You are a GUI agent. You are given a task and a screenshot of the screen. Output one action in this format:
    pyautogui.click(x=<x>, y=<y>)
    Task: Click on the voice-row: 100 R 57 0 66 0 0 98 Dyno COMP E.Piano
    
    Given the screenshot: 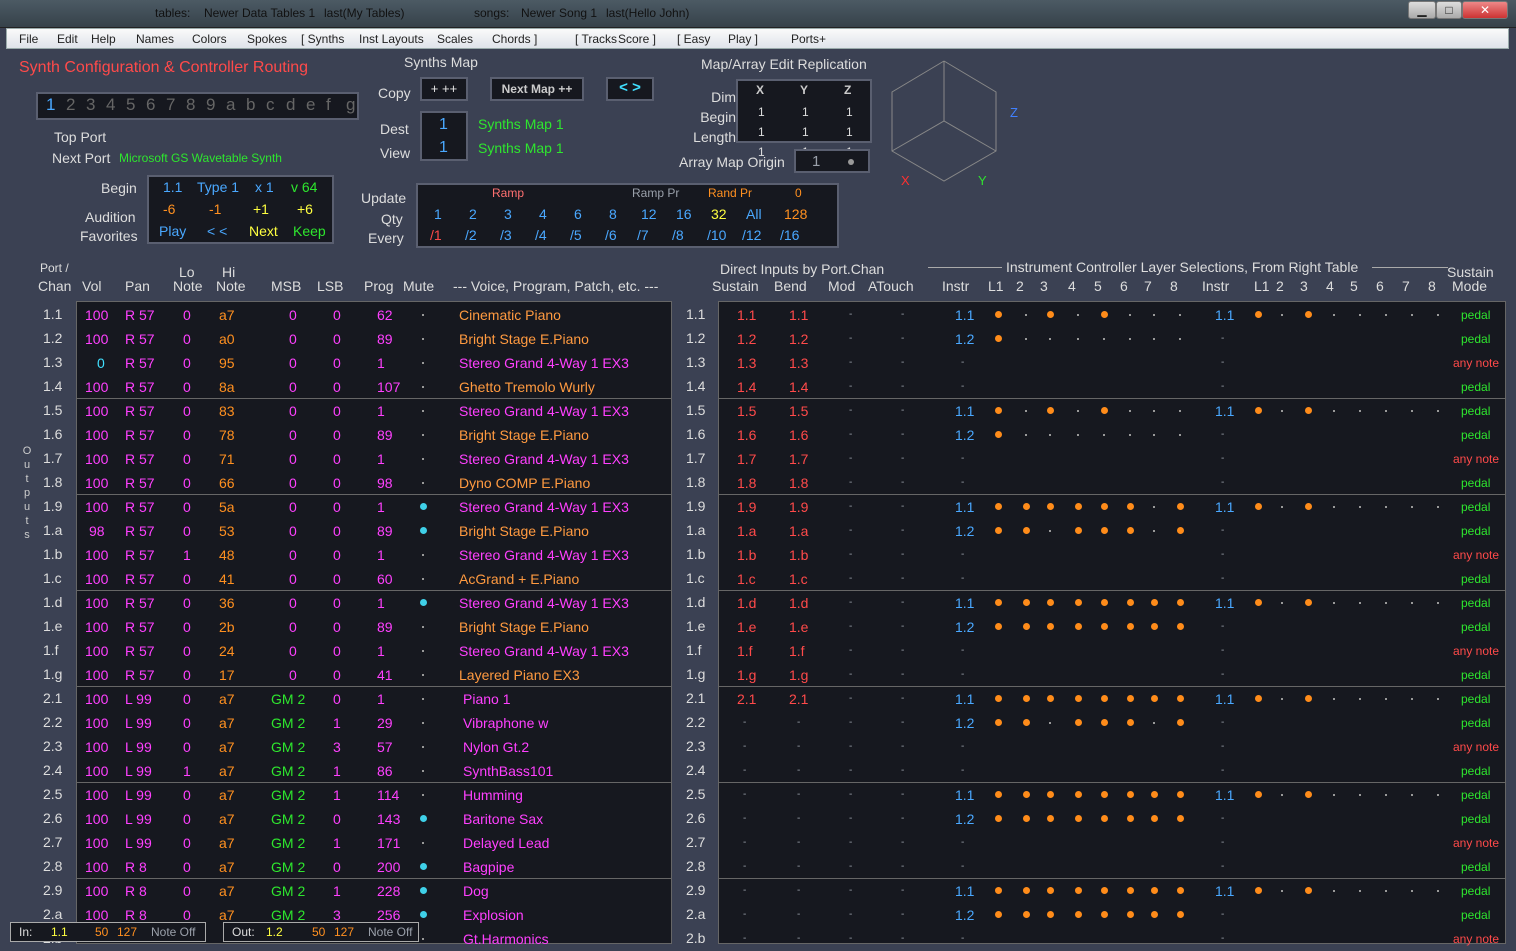 What is the action you would take?
    pyautogui.click(x=374, y=483)
    